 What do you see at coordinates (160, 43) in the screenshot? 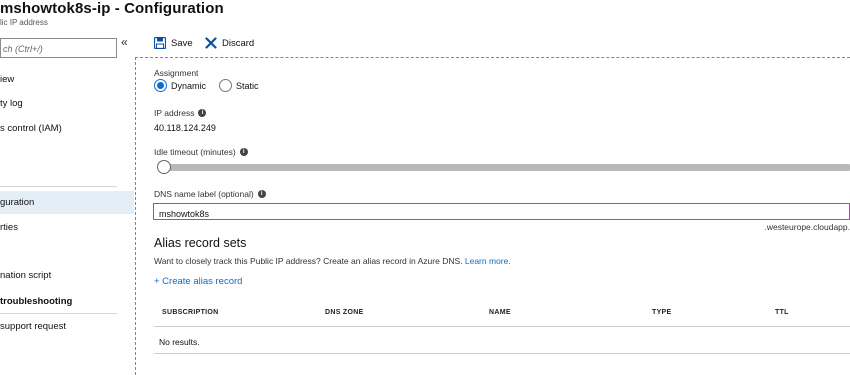
I see `save-icon` at bounding box center [160, 43].